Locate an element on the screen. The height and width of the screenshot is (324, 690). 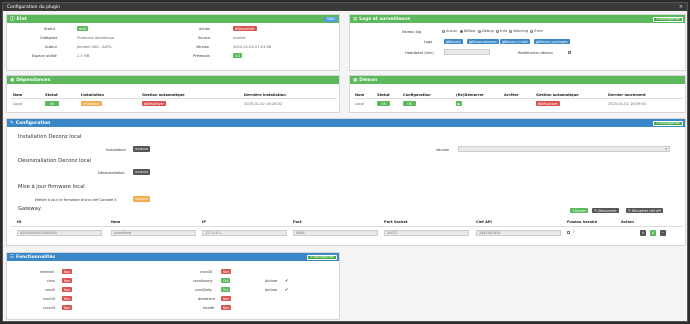
dep-row-statut: OK is located at coordinates (52, 103).